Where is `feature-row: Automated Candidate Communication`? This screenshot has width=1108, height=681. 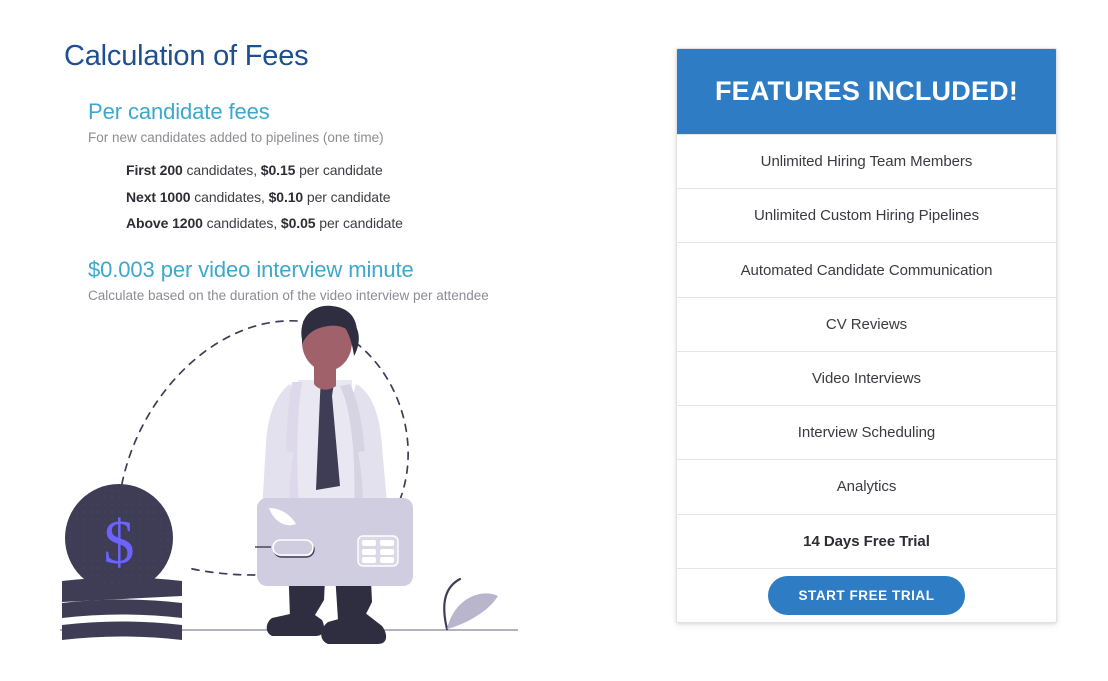 feature-row: Automated Candidate Communication is located at coordinates (866, 269).